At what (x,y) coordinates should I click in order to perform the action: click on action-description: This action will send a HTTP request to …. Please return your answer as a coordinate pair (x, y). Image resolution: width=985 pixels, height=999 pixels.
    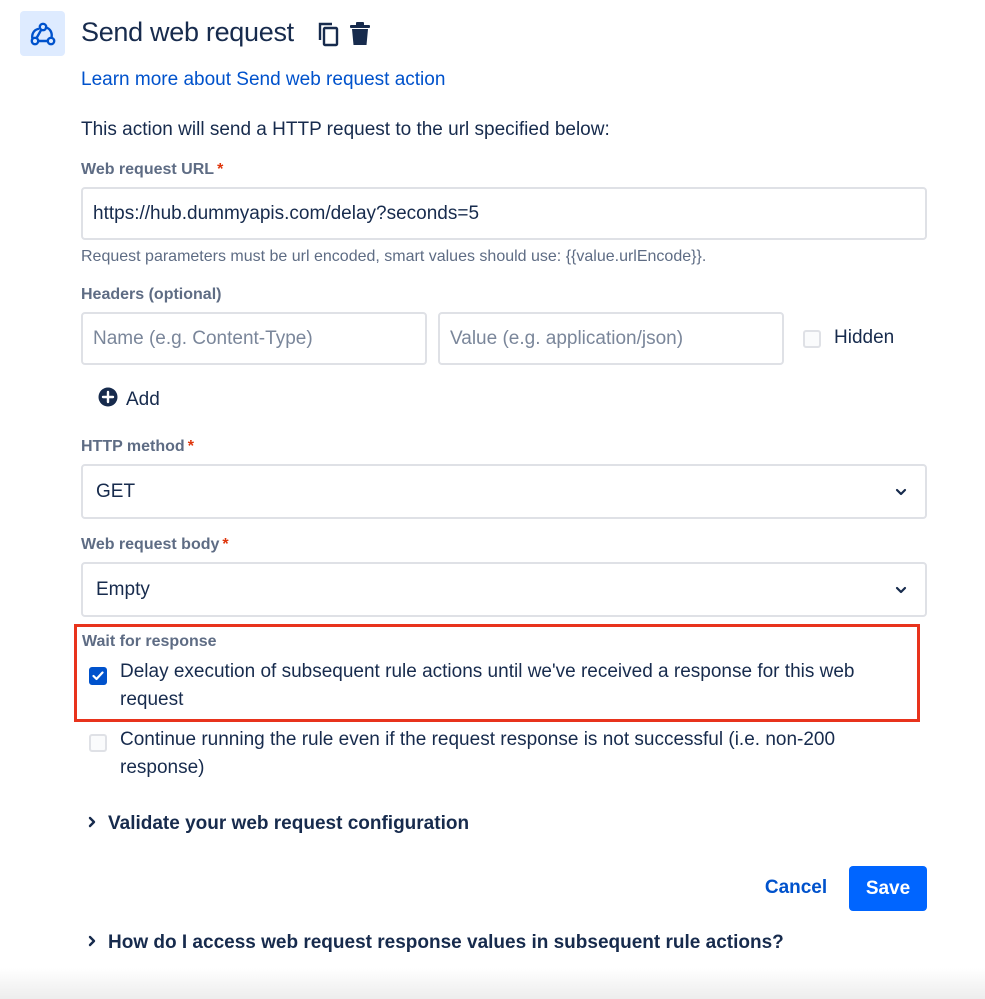
    Looking at the image, I should click on (345, 129).